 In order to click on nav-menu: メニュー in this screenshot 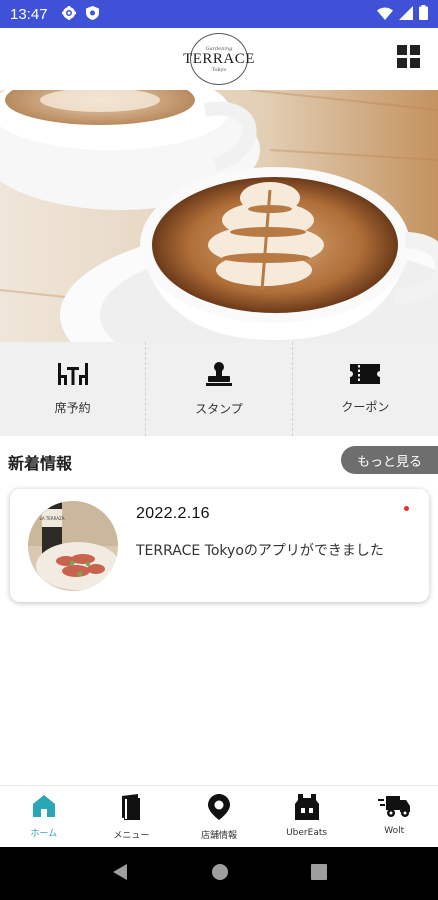, I will do `click(132, 816)`.